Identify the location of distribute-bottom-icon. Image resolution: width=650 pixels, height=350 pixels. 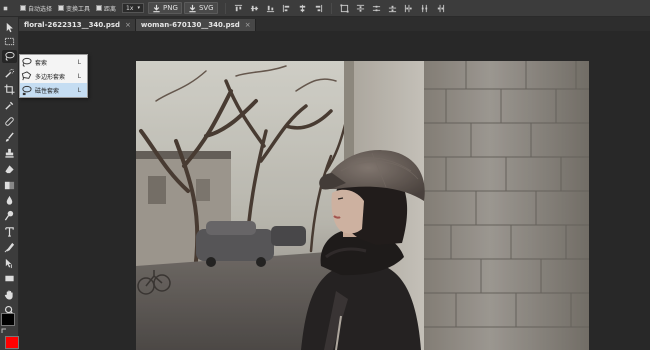
(392, 8).